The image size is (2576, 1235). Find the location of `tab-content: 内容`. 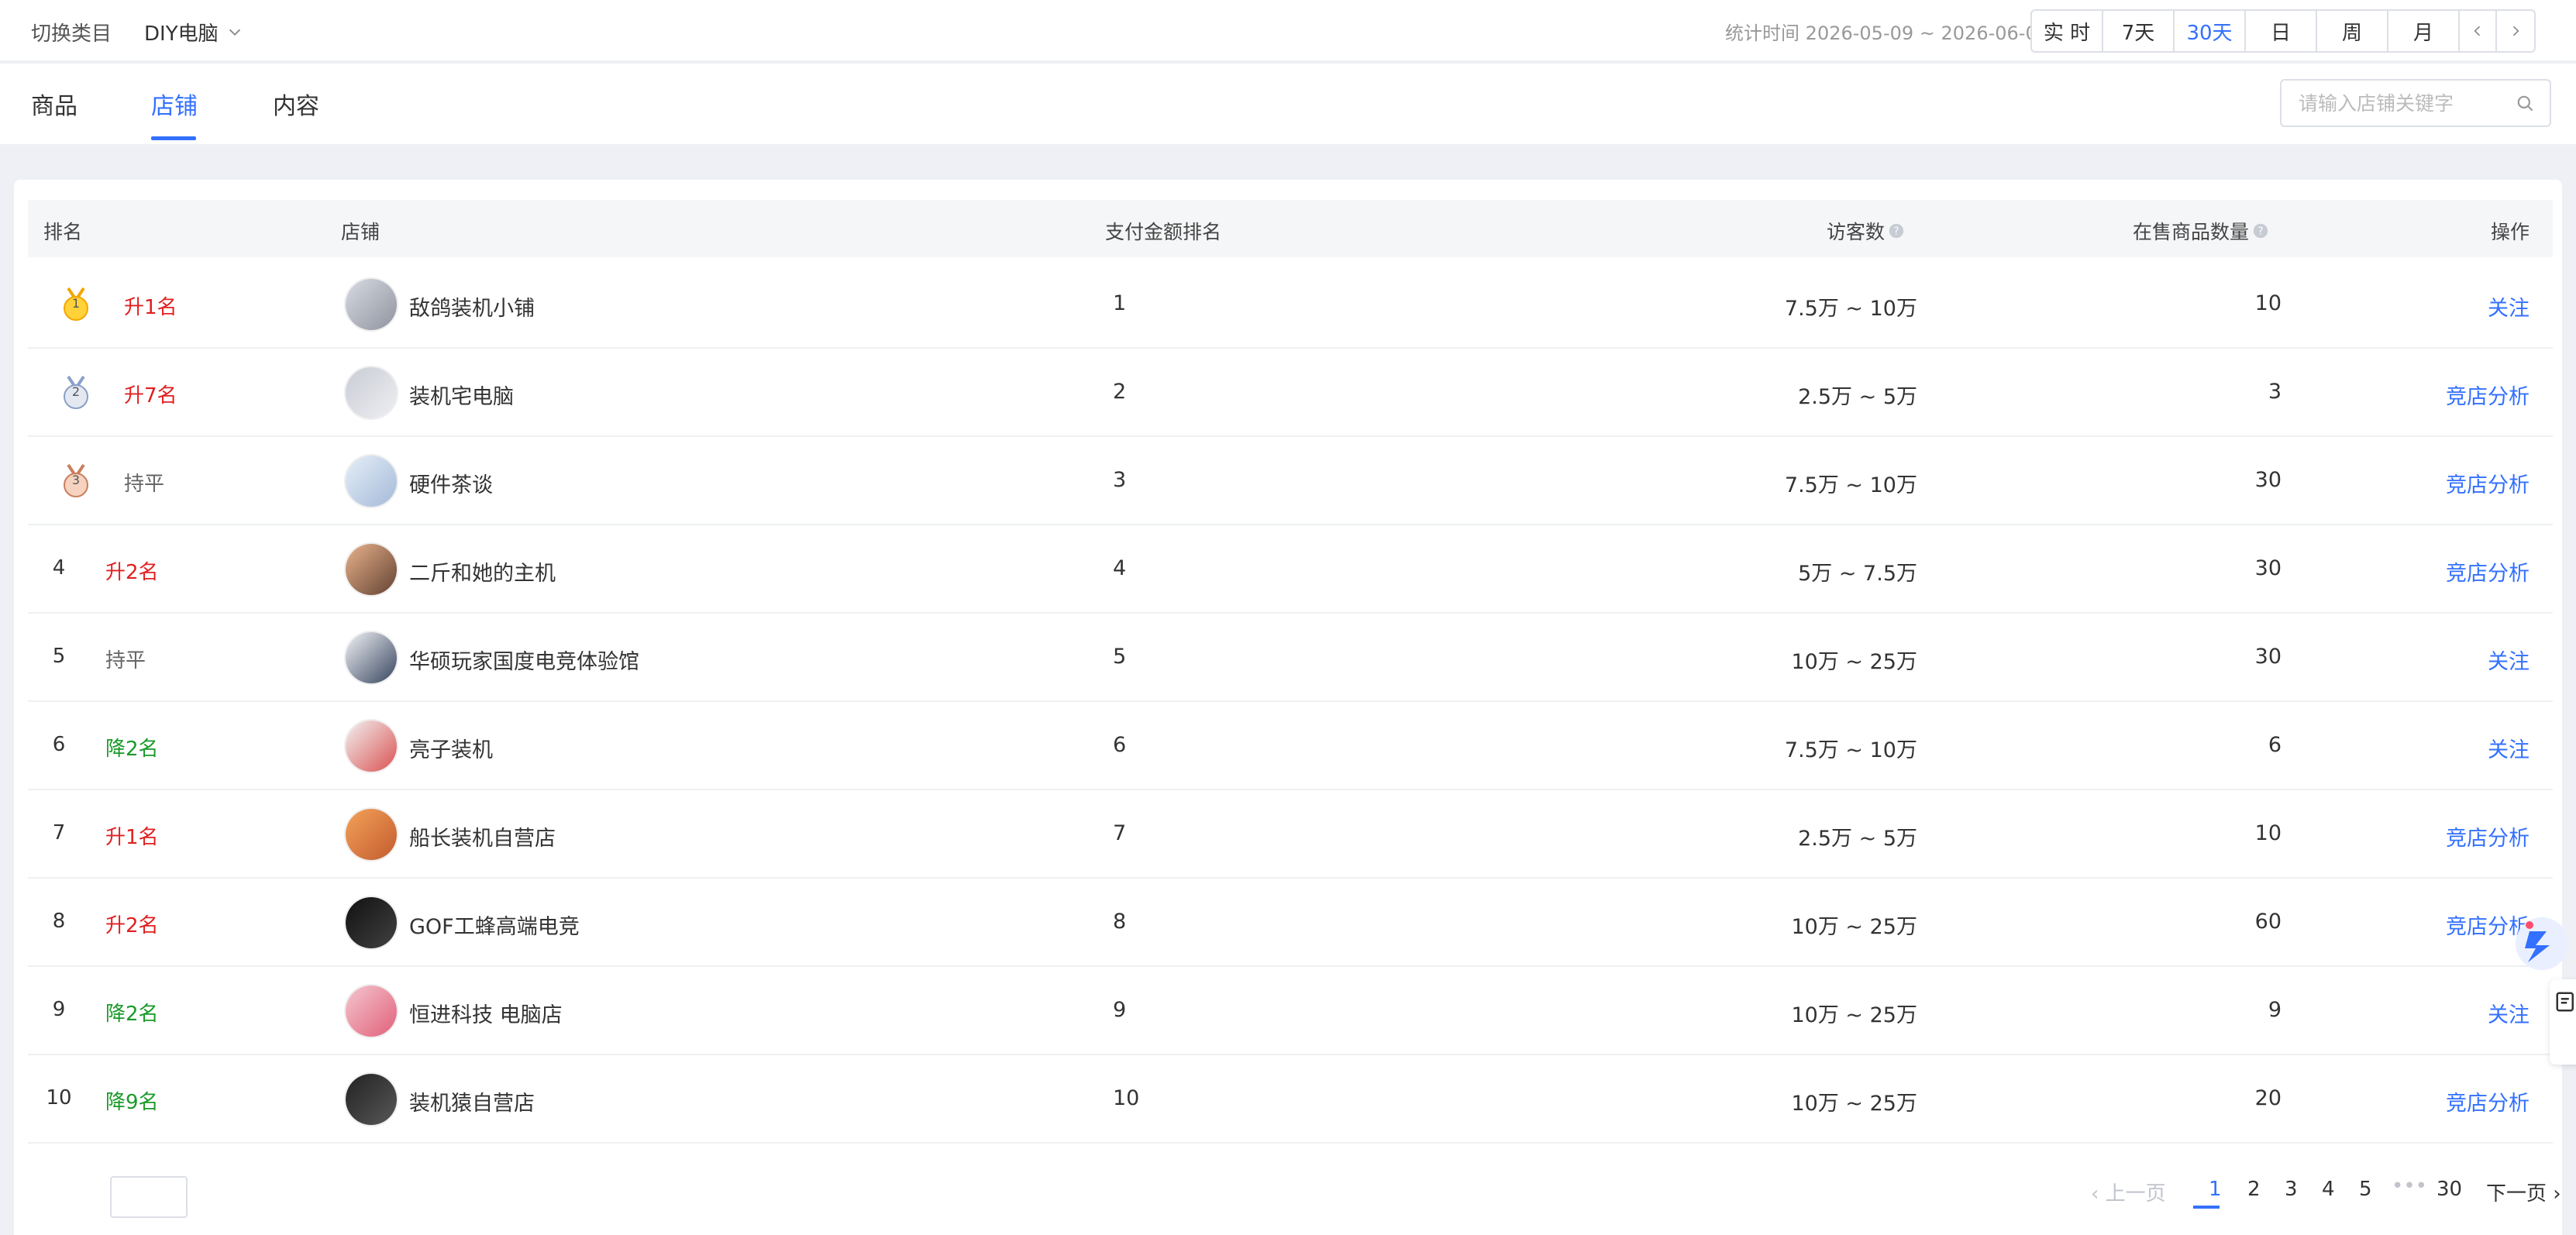

tab-content: 内容 is located at coordinates (296, 104).